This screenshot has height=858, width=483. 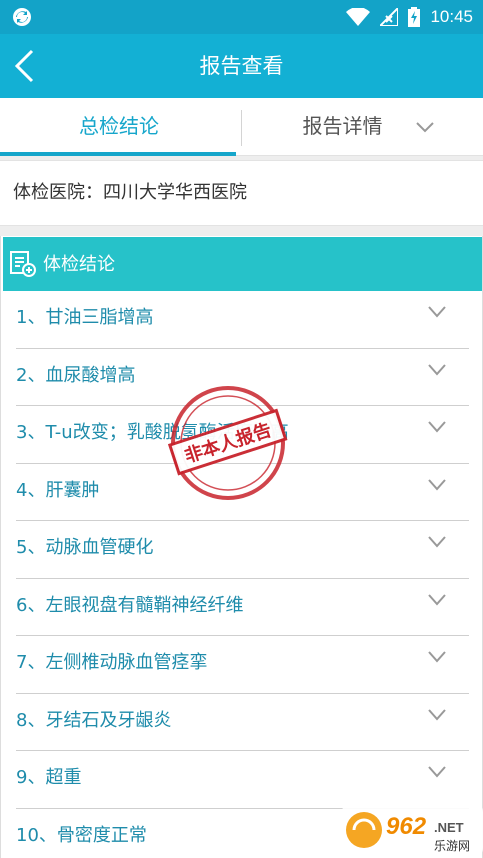 I want to click on hospital-info: 体检医院：四川大学华西医院, so click(x=241, y=193).